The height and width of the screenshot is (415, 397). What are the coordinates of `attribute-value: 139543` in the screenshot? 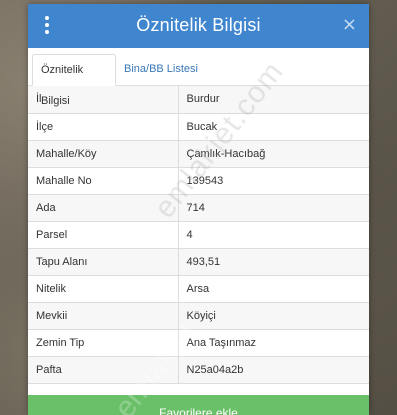 It's located at (273, 181).